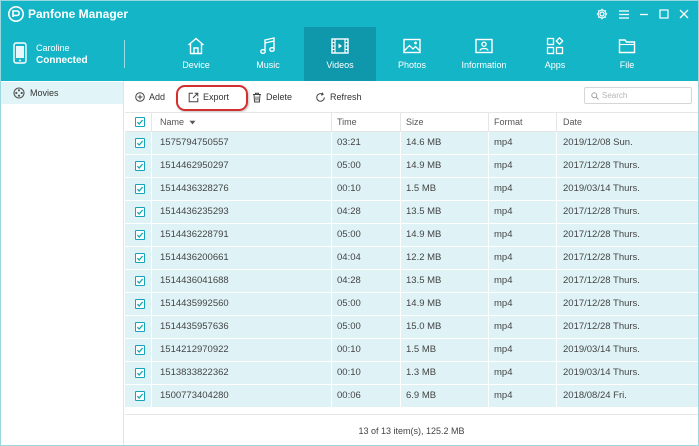 This screenshot has width=699, height=446. Describe the element at coordinates (508, 122) in the screenshot. I see `column-header-format: Format` at that location.